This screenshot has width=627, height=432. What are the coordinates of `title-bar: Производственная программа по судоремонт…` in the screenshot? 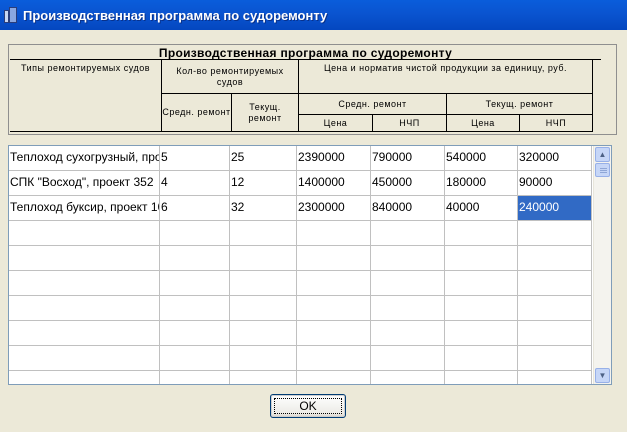 It's located at (313, 15).